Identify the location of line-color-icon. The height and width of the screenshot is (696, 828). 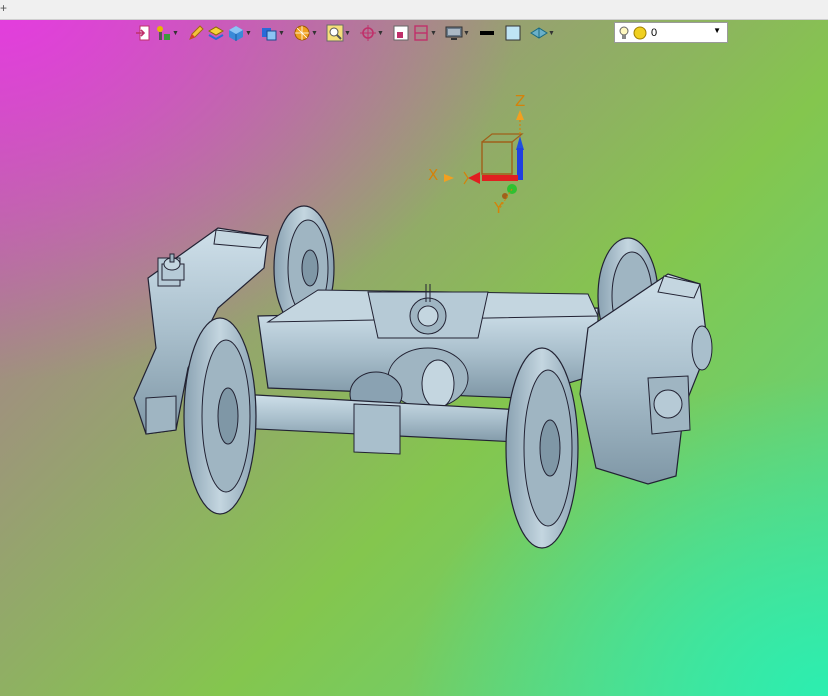
(487, 33).